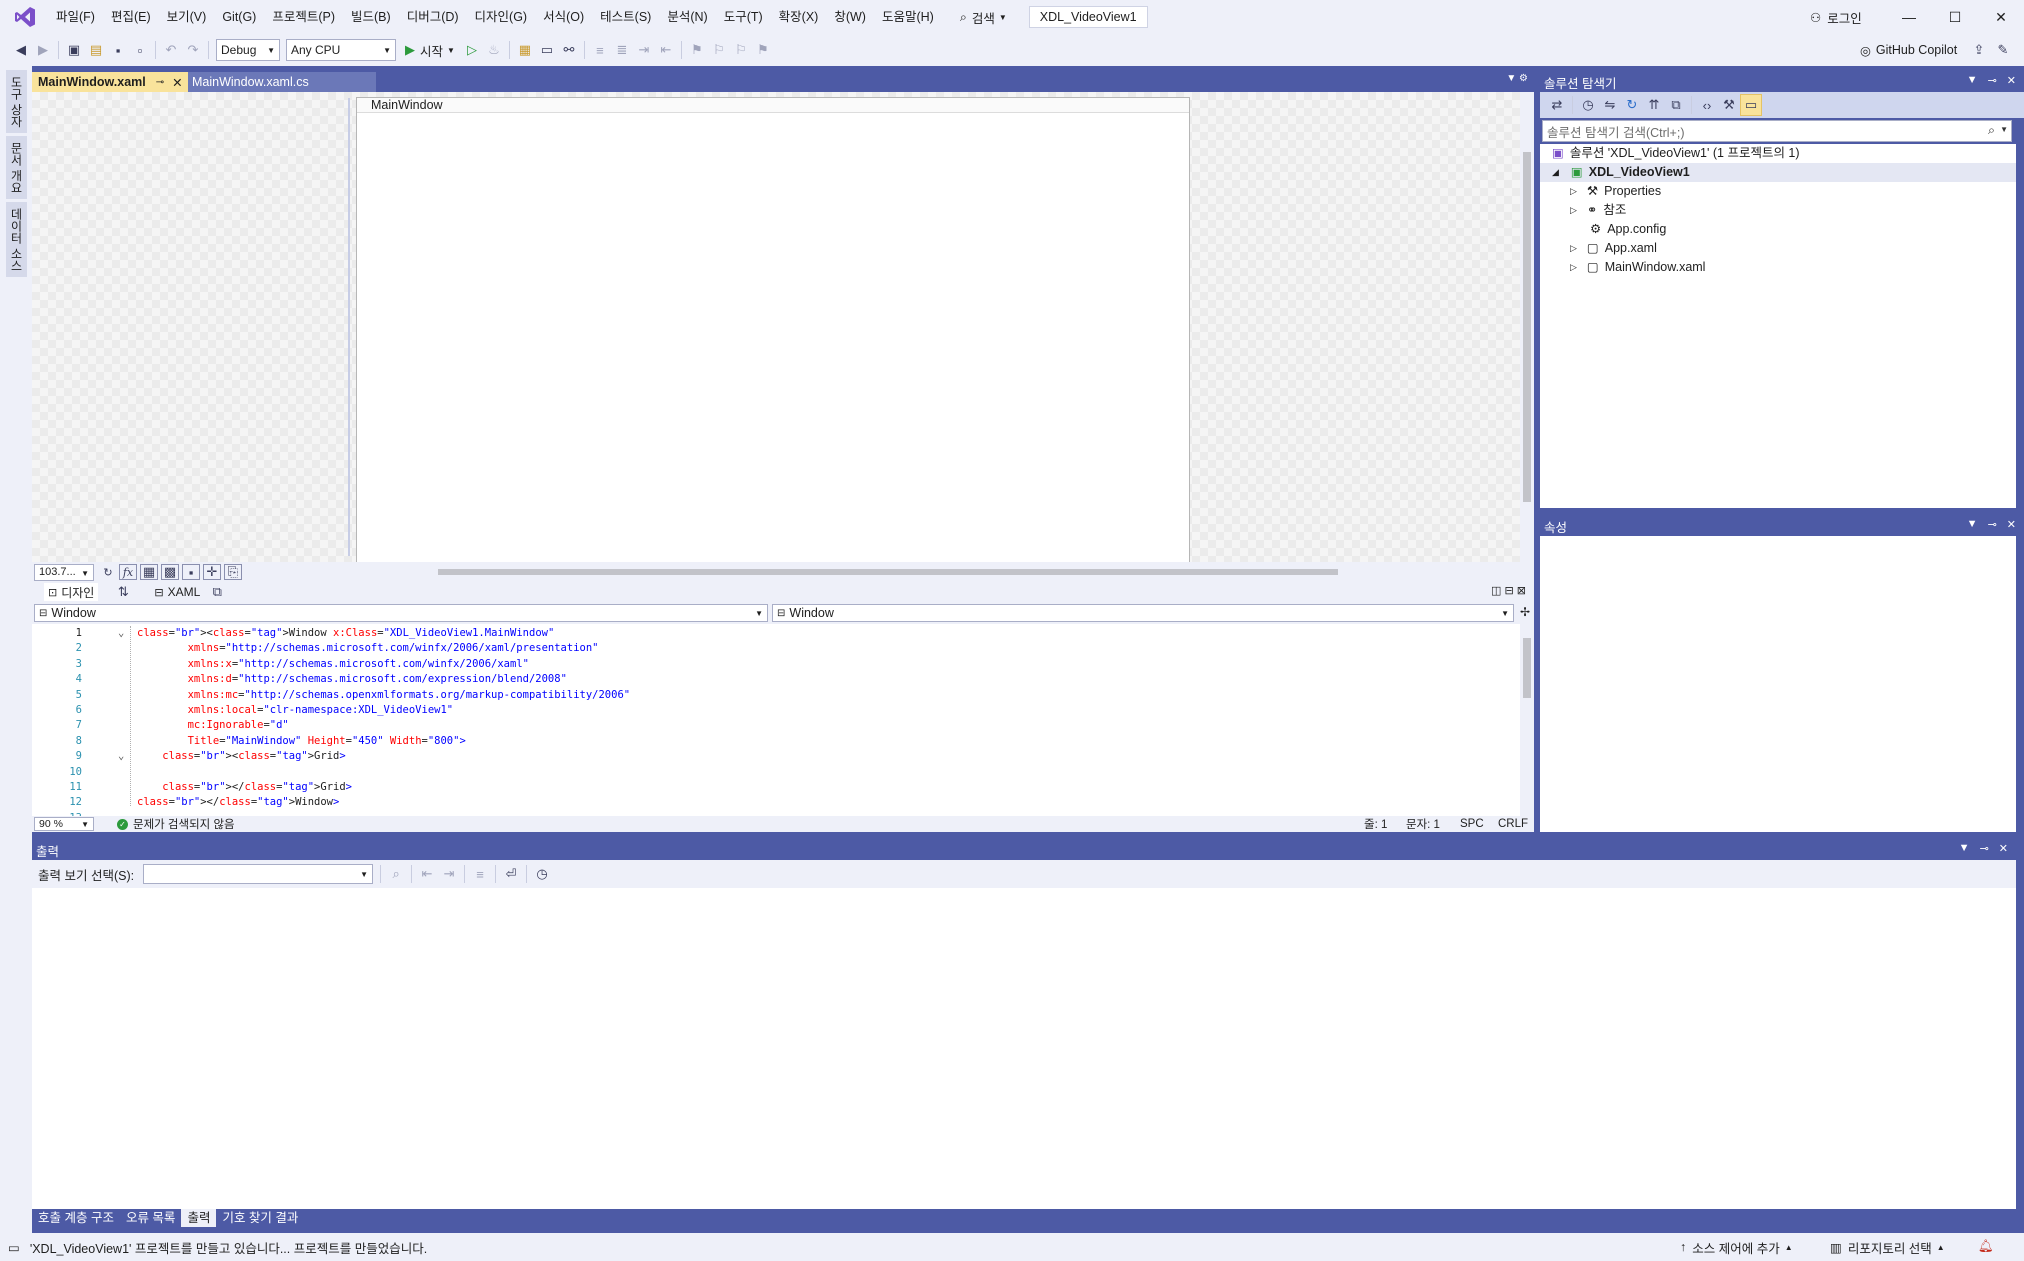  I want to click on code-line: 12 class="br"></class="tag">Window>, so click(772, 802).